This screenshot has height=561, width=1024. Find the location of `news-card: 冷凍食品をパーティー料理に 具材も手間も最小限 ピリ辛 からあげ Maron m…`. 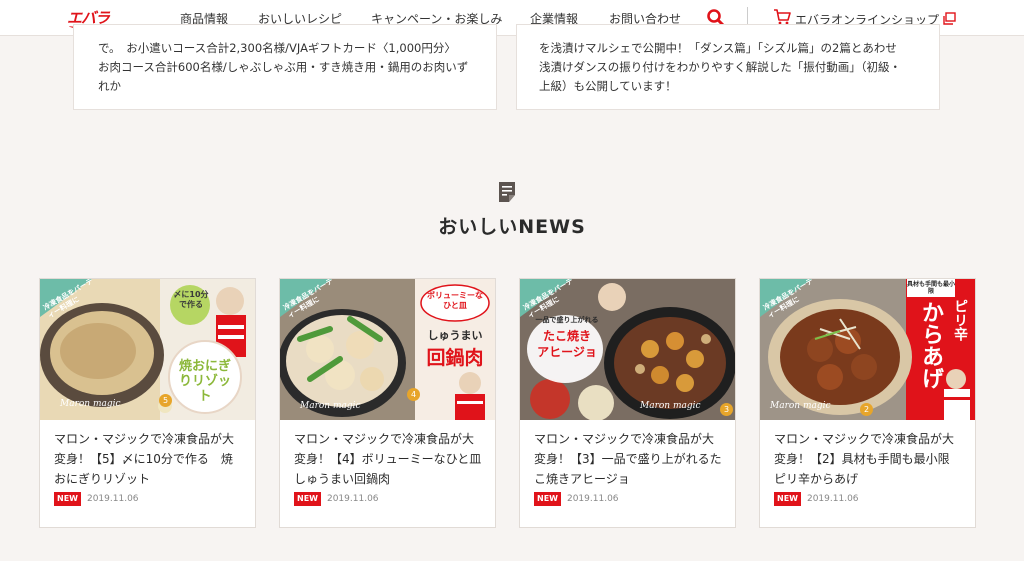

news-card: 冷凍食品をパーティー料理に 具材も手間も最小限 ピリ辛 からあげ Maron m… is located at coordinates (867, 403).